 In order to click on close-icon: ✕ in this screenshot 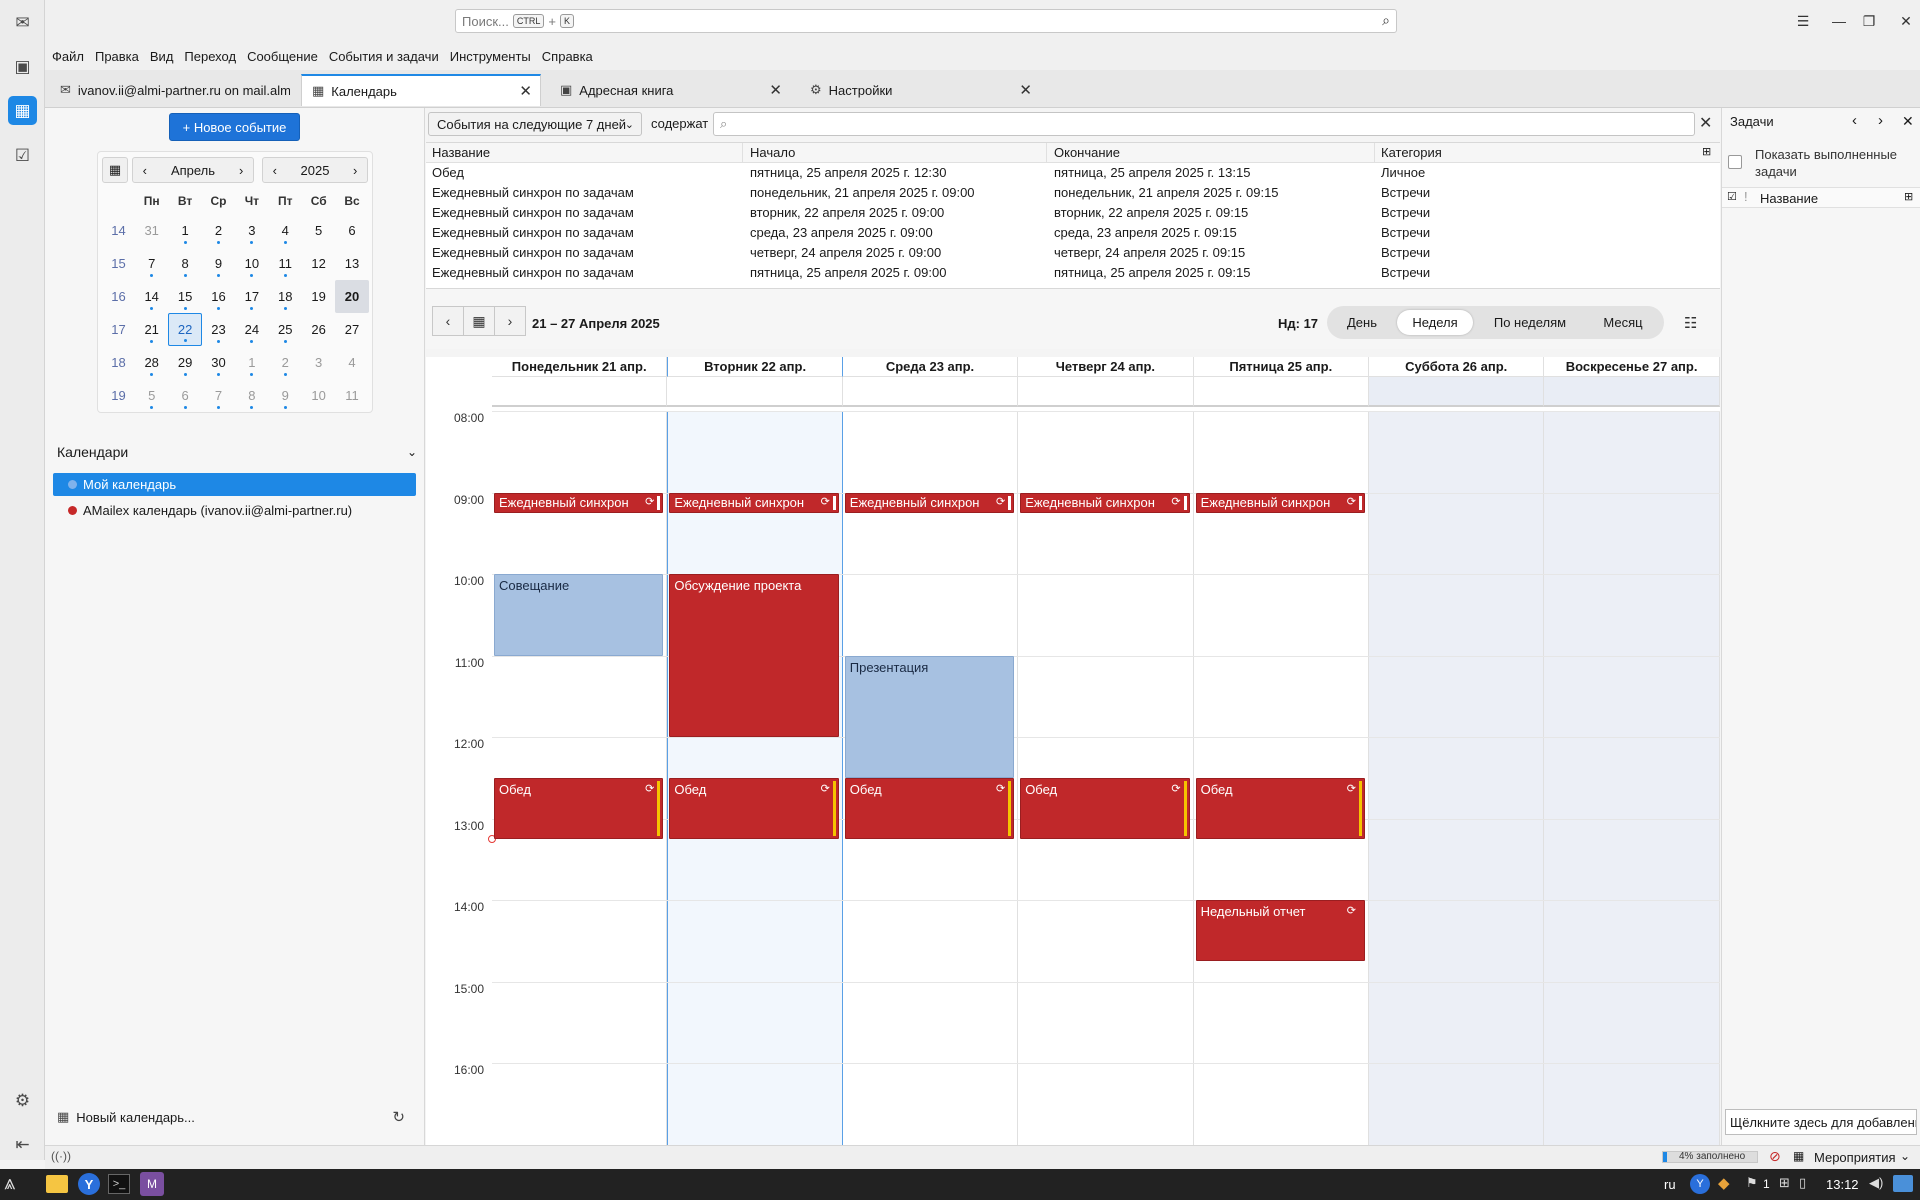, I will do `click(1908, 121)`.